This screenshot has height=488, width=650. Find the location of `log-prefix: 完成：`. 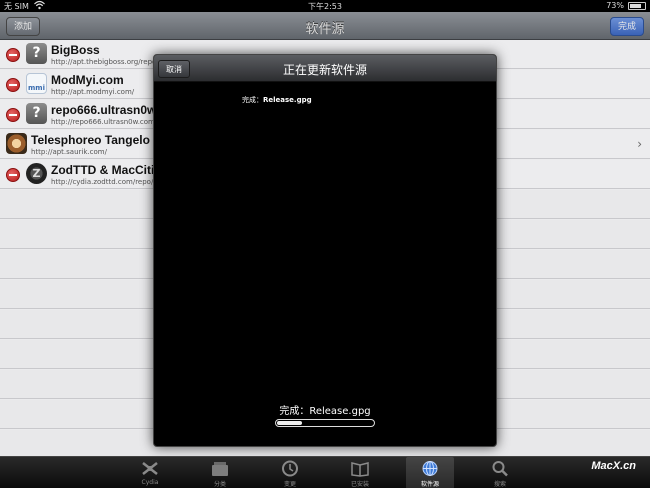

log-prefix: 完成： is located at coordinates (252, 100).